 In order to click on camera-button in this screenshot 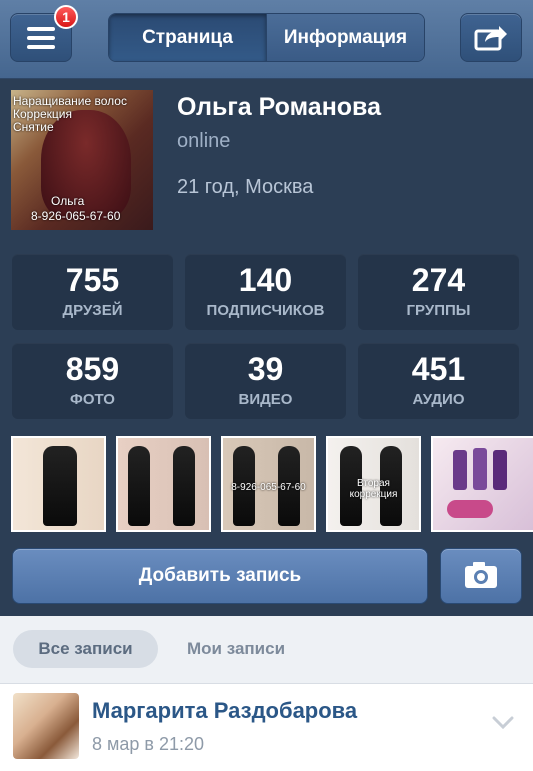, I will do `click(481, 576)`.